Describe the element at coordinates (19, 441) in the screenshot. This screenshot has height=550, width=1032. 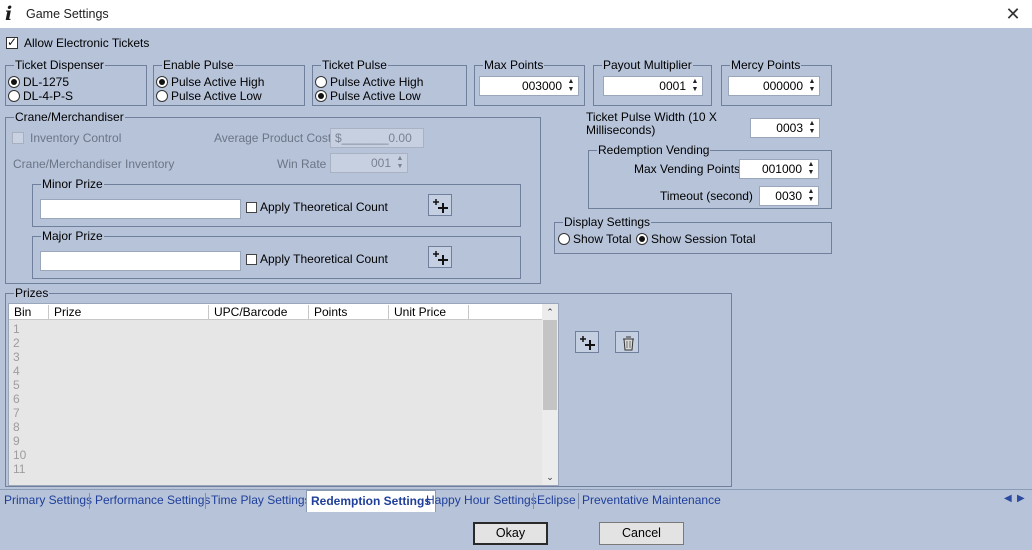
I see `table-row: 9` at that location.